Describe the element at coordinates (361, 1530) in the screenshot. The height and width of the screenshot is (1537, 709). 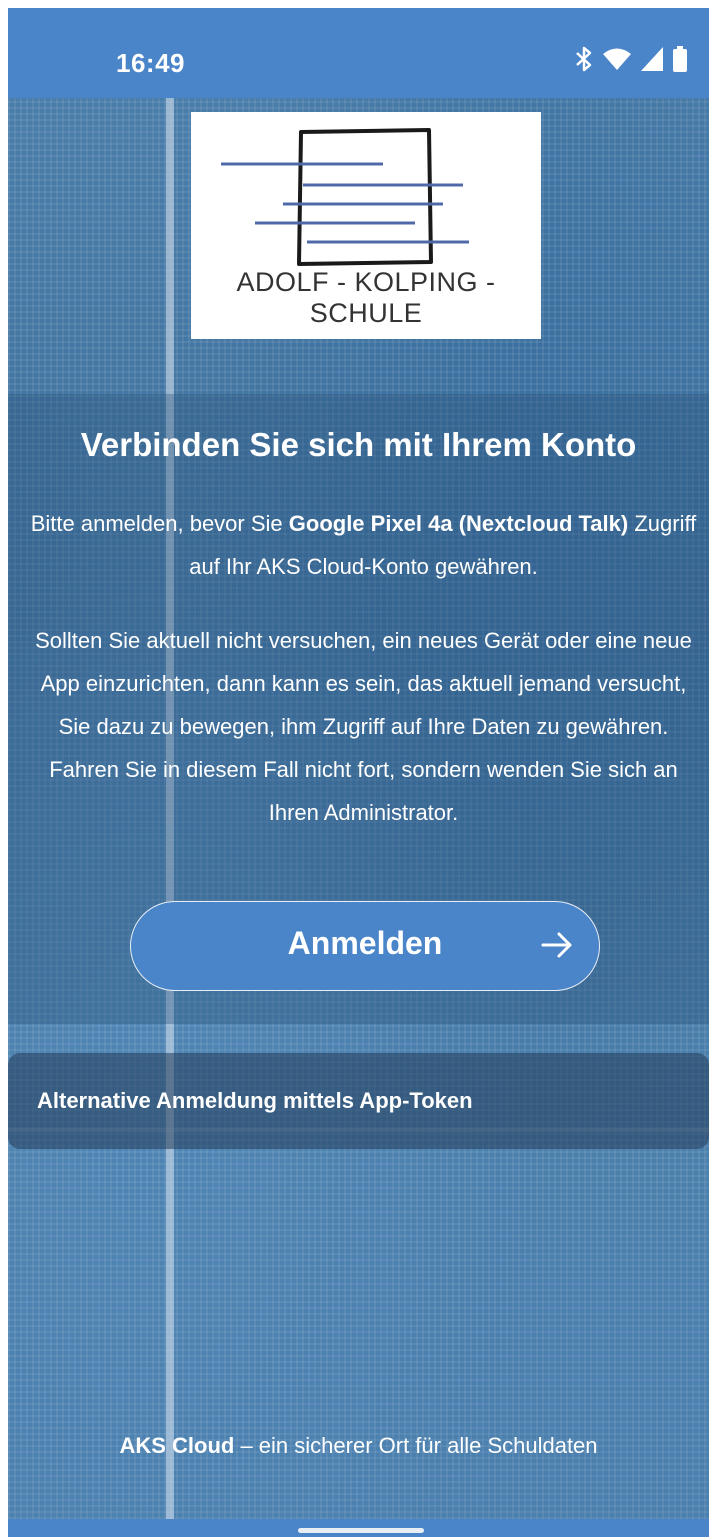
I see `home-gesture-handle` at that location.